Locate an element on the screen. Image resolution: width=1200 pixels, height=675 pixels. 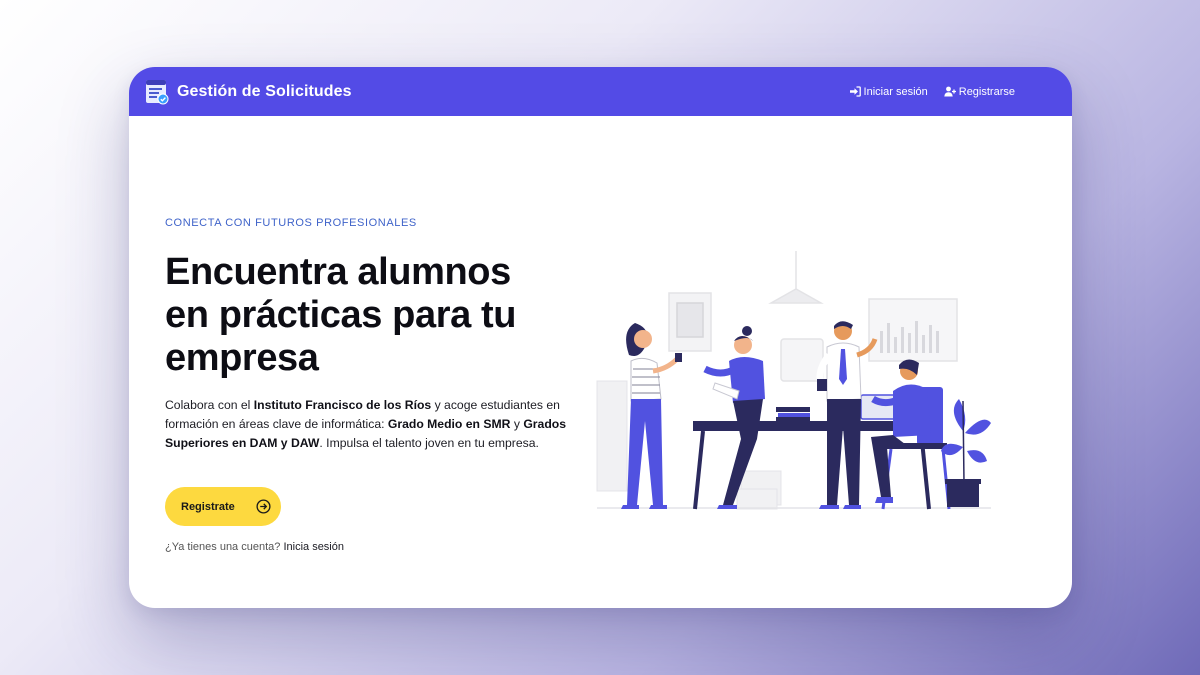
document-check-icon is located at coordinates (157, 91).